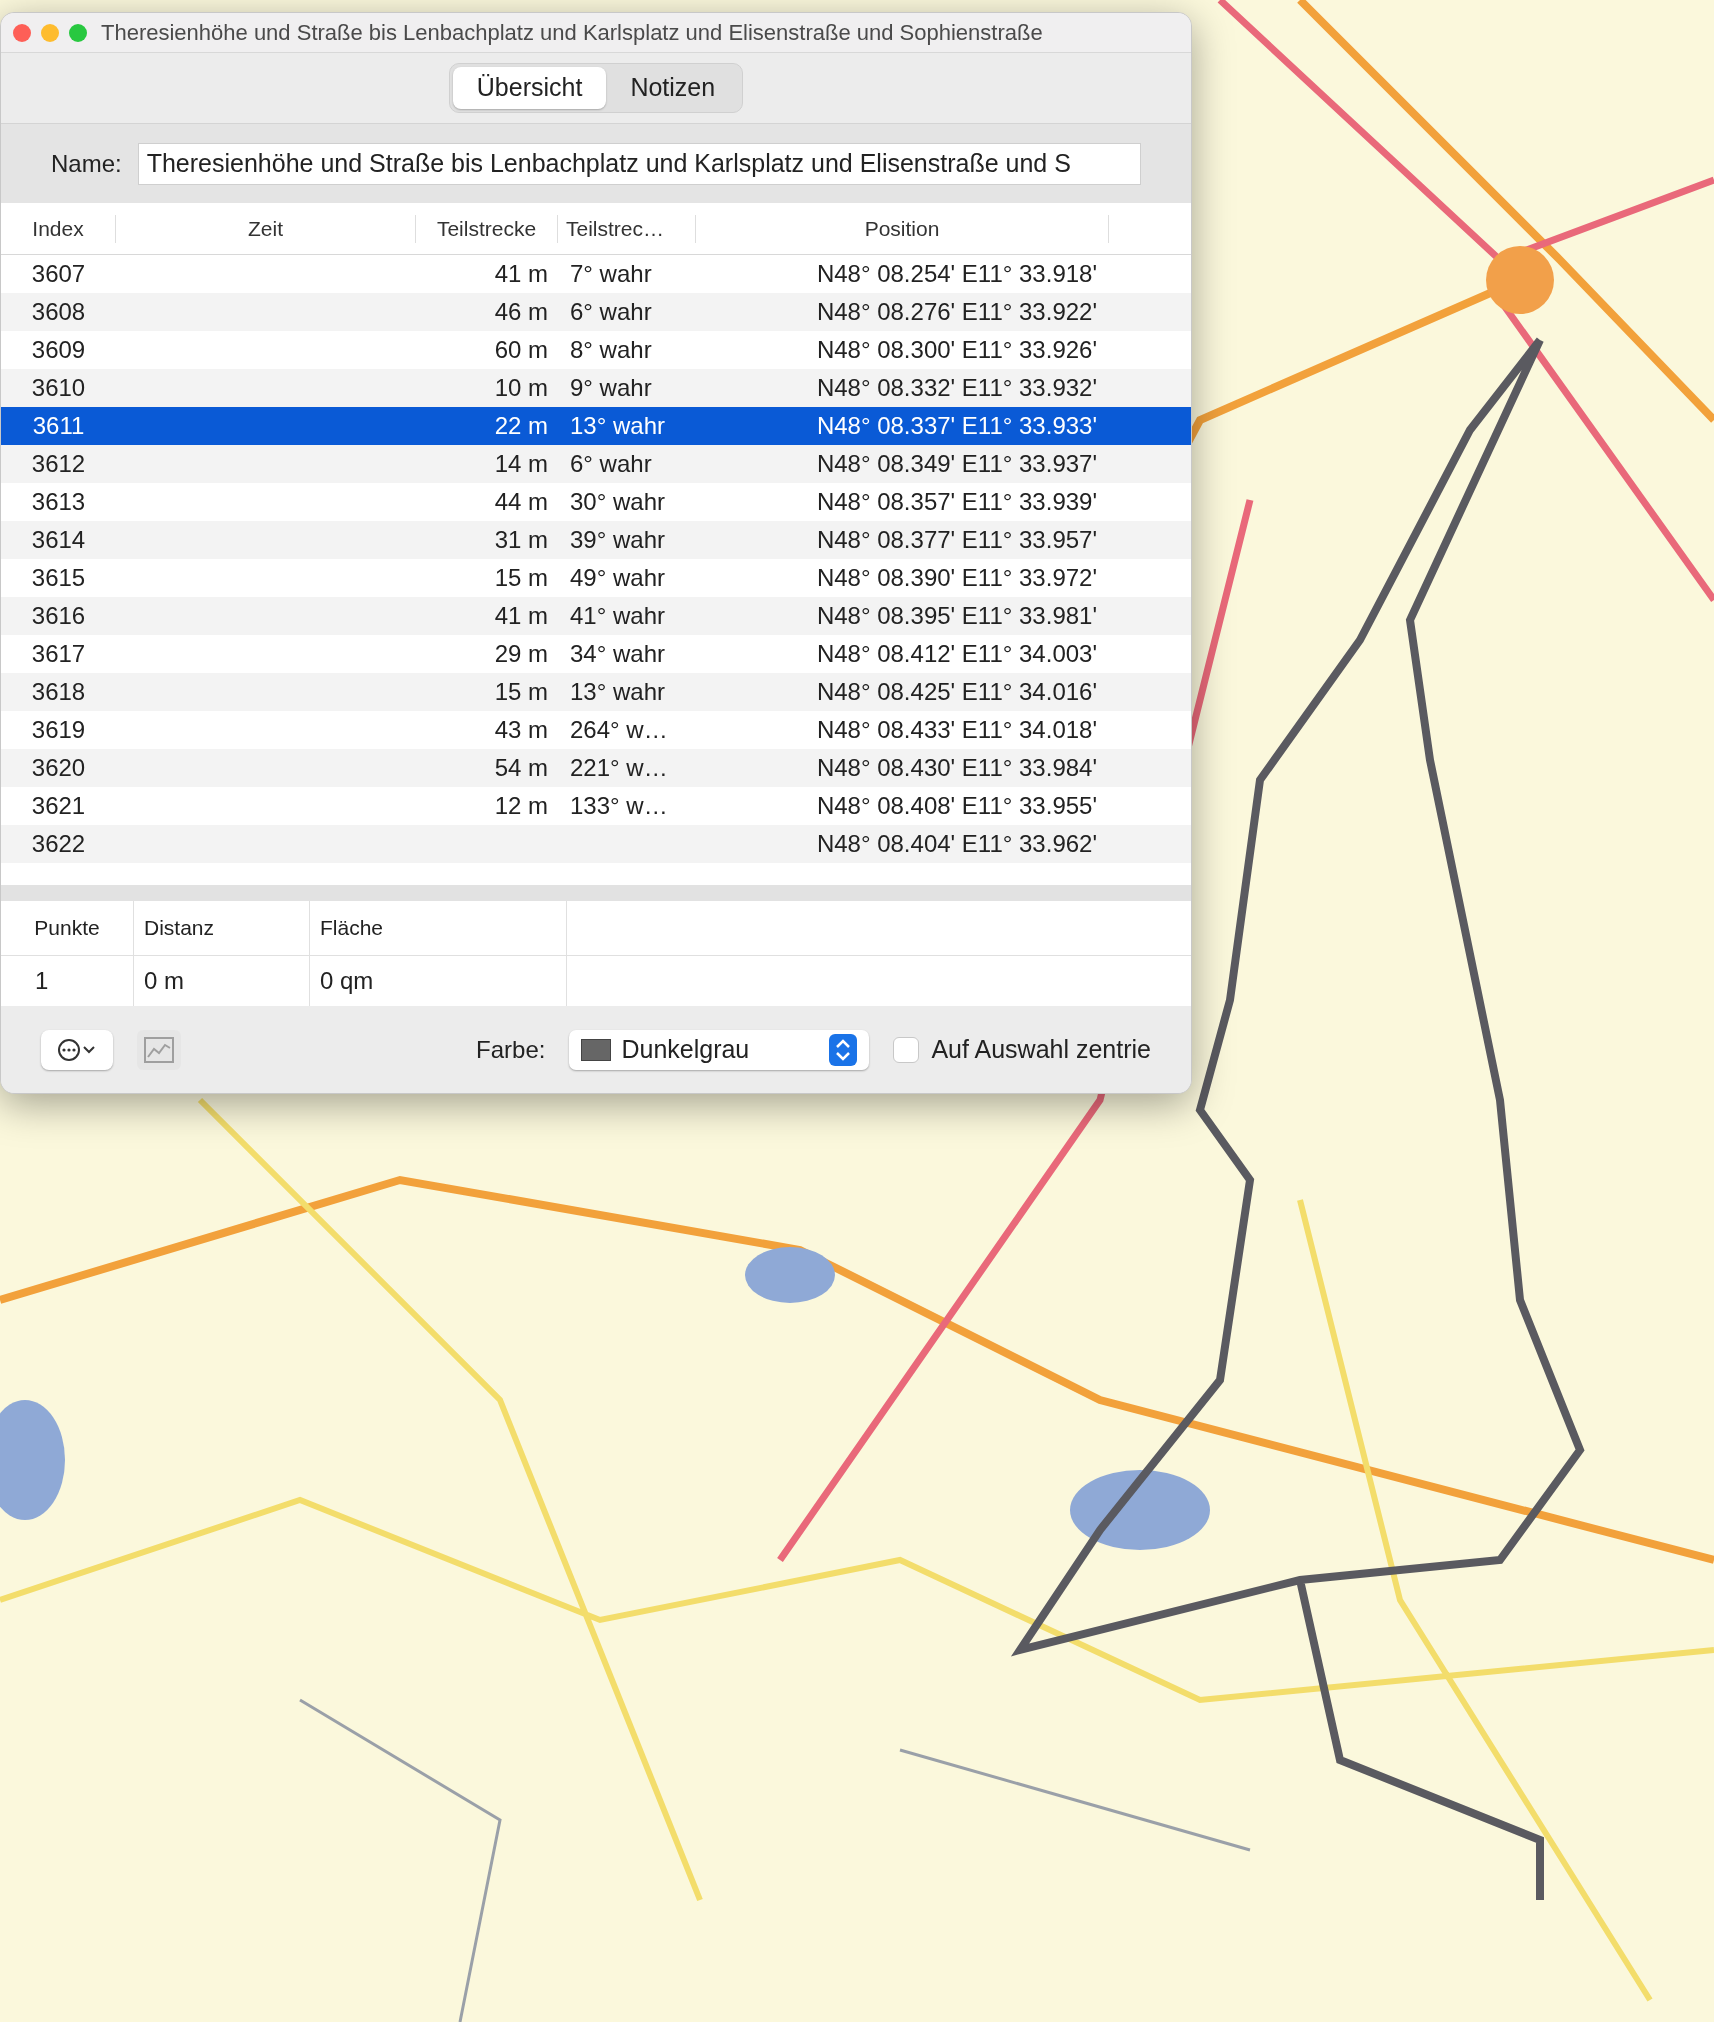  Describe the element at coordinates (639, 163) in the screenshot. I see `name-field: Theresienhöhe und Straße bis Lenbachplatz und Karlsplatz und Elisenstraße und S` at that location.